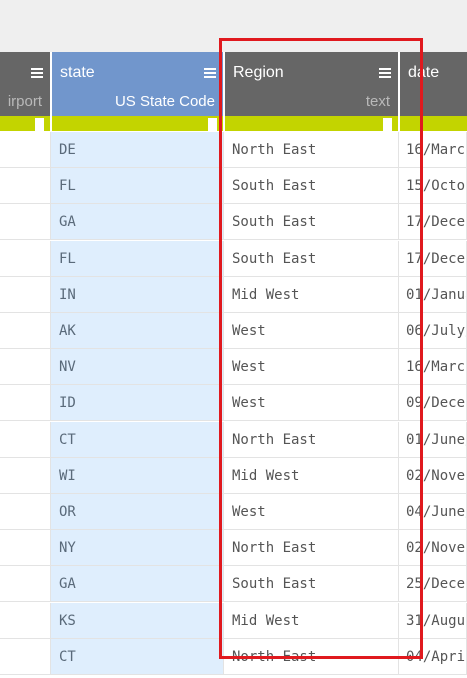 This screenshot has height=678, width=467. What do you see at coordinates (433, 186) in the screenshot?
I see `cell-date: 15/Octob` at bounding box center [433, 186].